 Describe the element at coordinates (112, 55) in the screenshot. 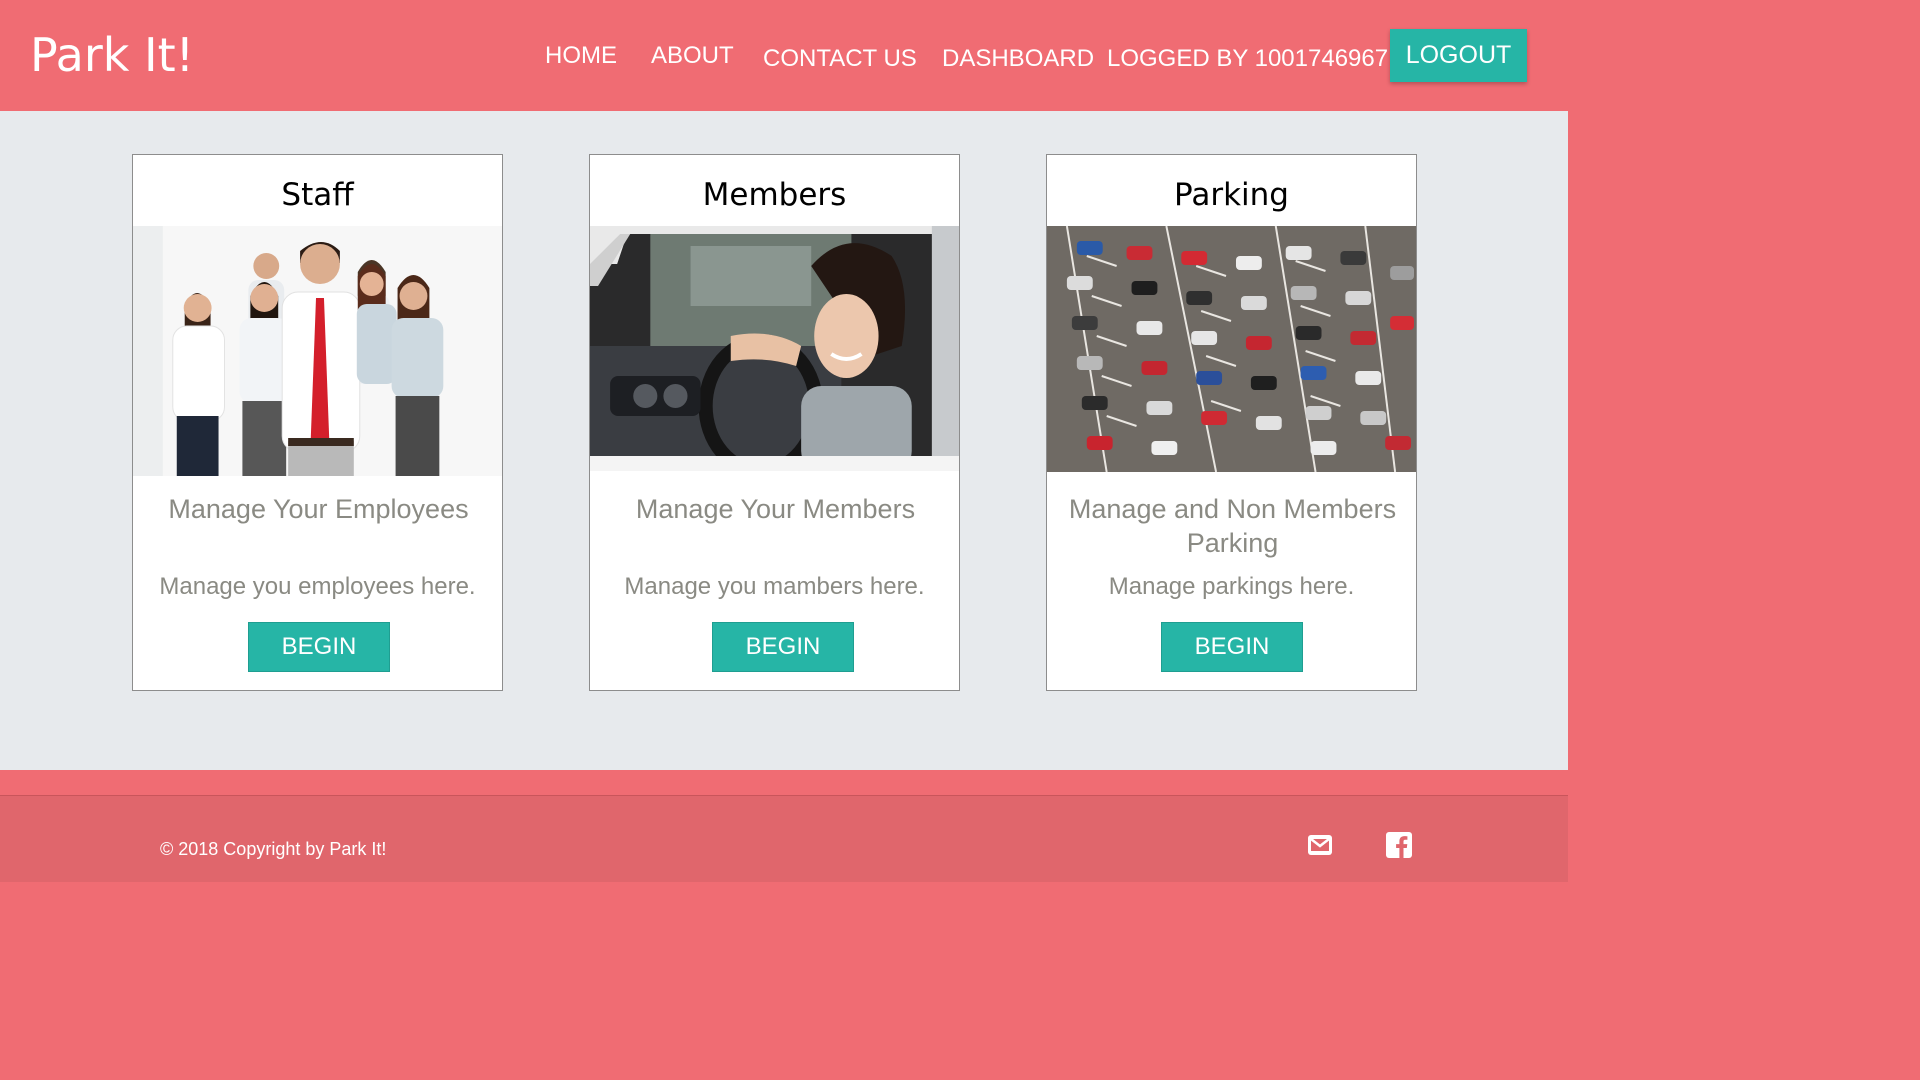

I see `brand-logo: Park It!` at that location.